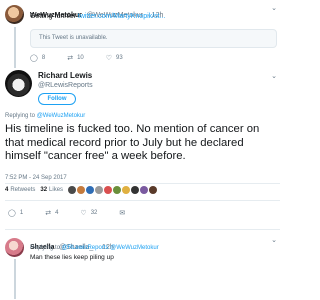 The width and height of the screenshot is (320, 300). Describe the element at coordinates (87, 58) in the screenshot. I see `tweet-actions: ◯ 8 ⇄ 10 ♡ 93` at that location.